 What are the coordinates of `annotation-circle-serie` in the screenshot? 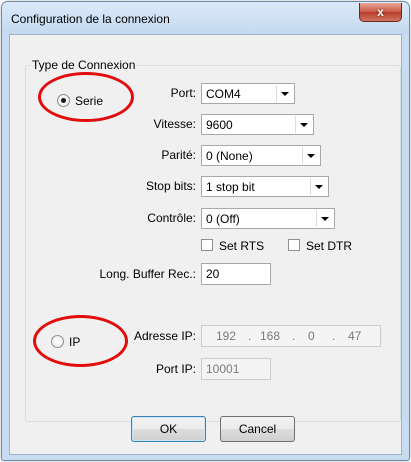 It's located at (86, 97).